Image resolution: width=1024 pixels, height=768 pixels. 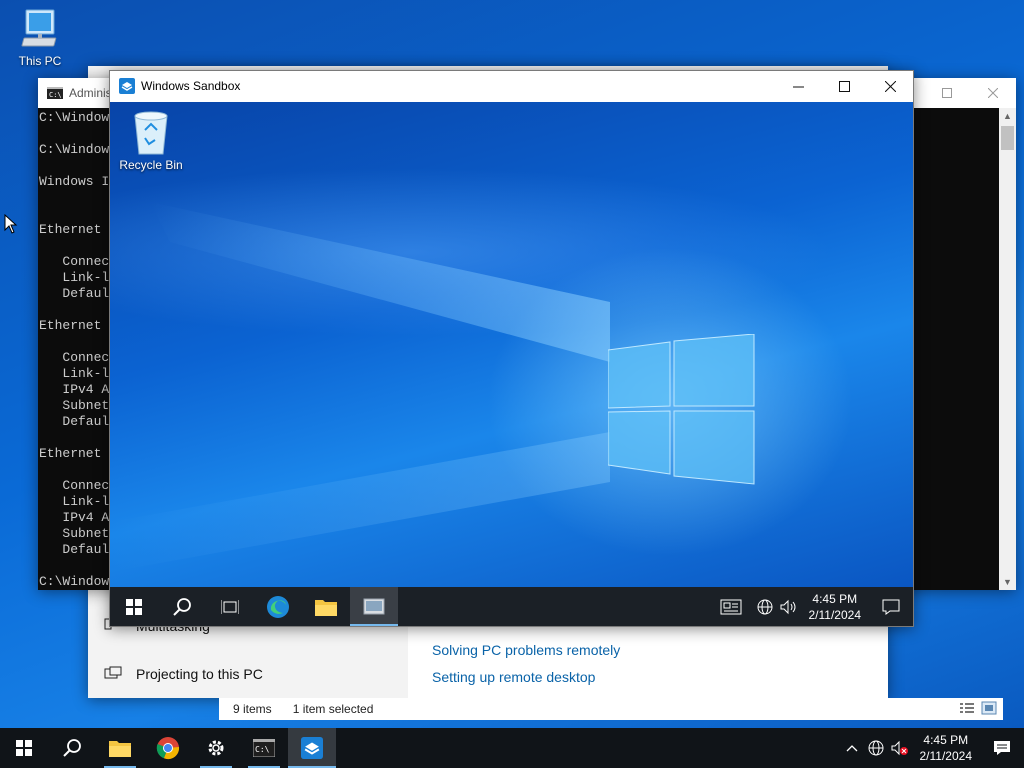 I want to click on desktop-icon-recycle-bin: Recycle Bin, so click(x=151, y=141).